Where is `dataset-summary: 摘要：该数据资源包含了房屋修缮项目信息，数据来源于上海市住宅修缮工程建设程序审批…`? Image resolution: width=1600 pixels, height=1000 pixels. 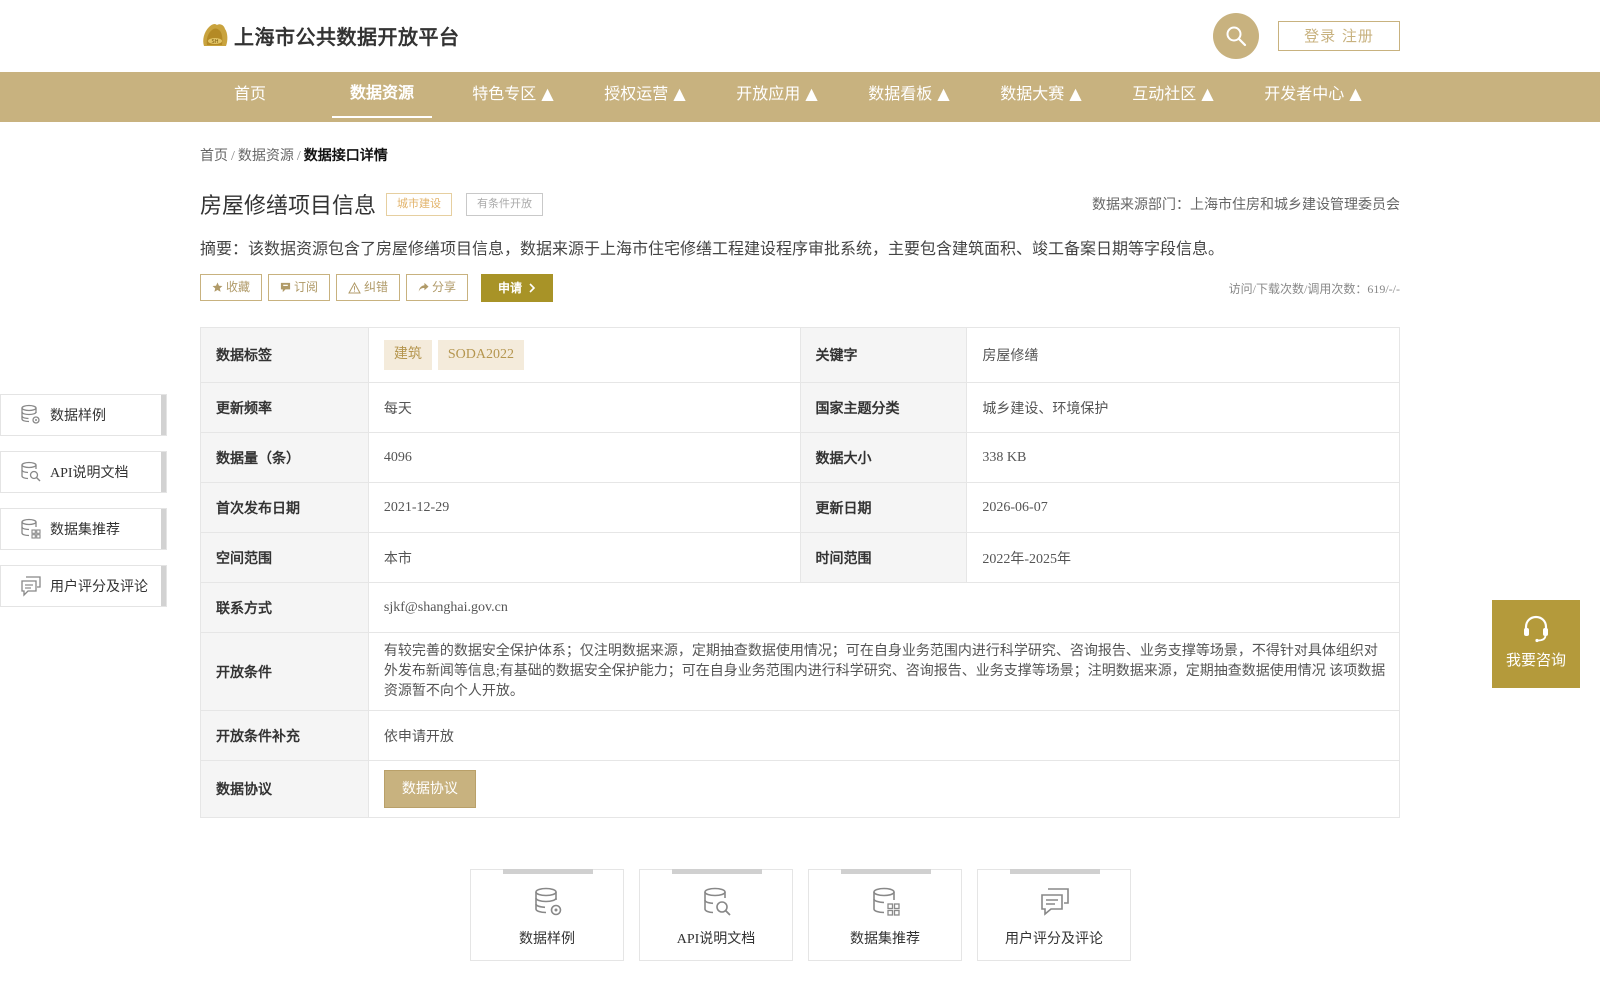 dataset-summary: 摘要：该数据资源包含了房屋修缮项目信息，数据来源于上海市住宅修缮工程建设程序审批… is located at coordinates (712, 249).